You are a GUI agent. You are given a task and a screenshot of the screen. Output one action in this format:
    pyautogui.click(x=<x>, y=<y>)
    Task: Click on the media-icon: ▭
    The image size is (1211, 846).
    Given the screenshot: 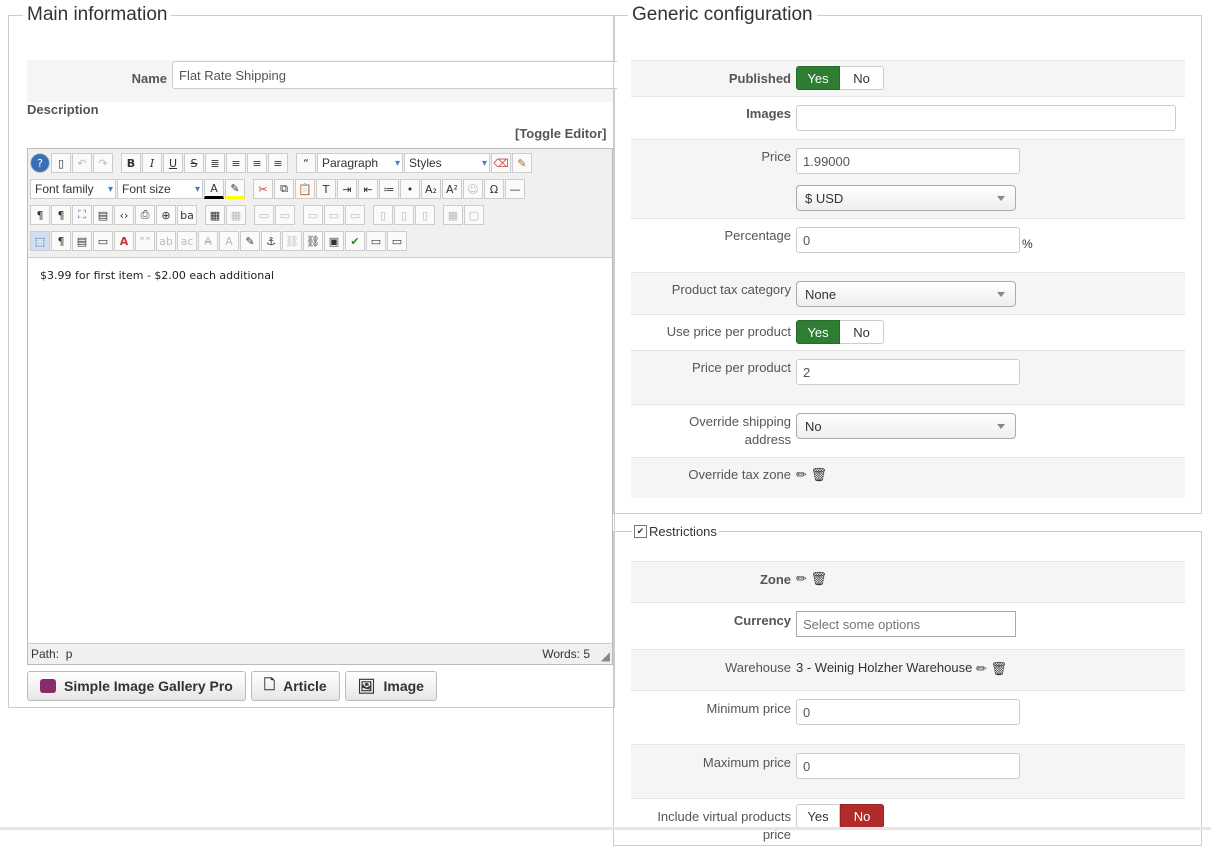 What is the action you would take?
    pyautogui.click(x=397, y=241)
    